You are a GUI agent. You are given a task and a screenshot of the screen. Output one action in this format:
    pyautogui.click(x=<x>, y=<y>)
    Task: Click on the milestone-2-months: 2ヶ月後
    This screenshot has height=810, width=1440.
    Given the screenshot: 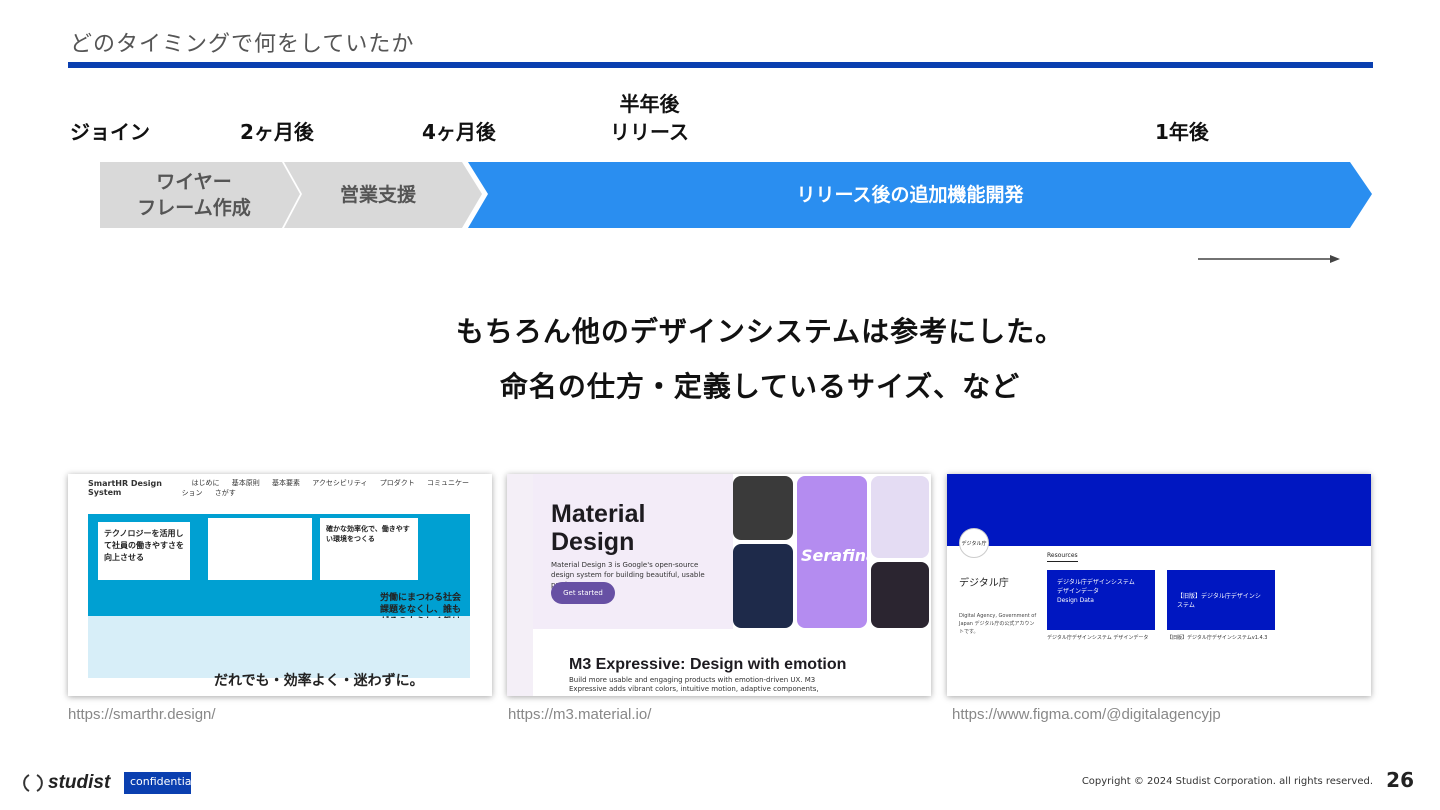 What is the action you would take?
    pyautogui.click(x=277, y=132)
    